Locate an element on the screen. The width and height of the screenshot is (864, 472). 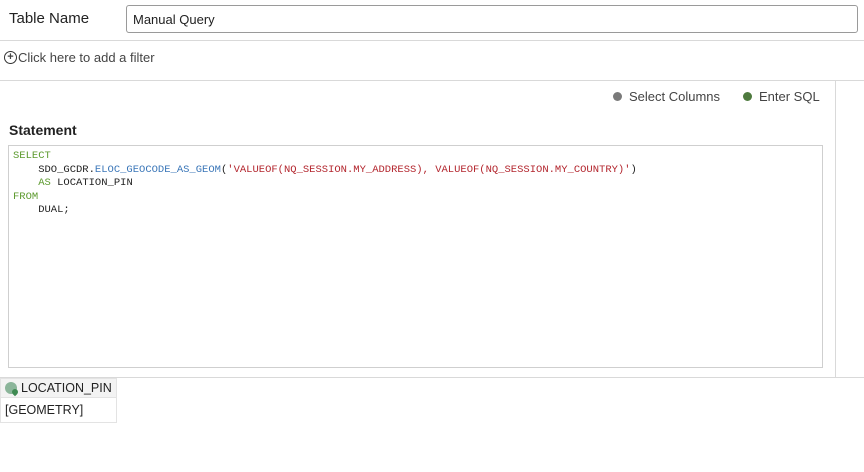
code-token: SDO_GCDR. is located at coordinates (54, 169).